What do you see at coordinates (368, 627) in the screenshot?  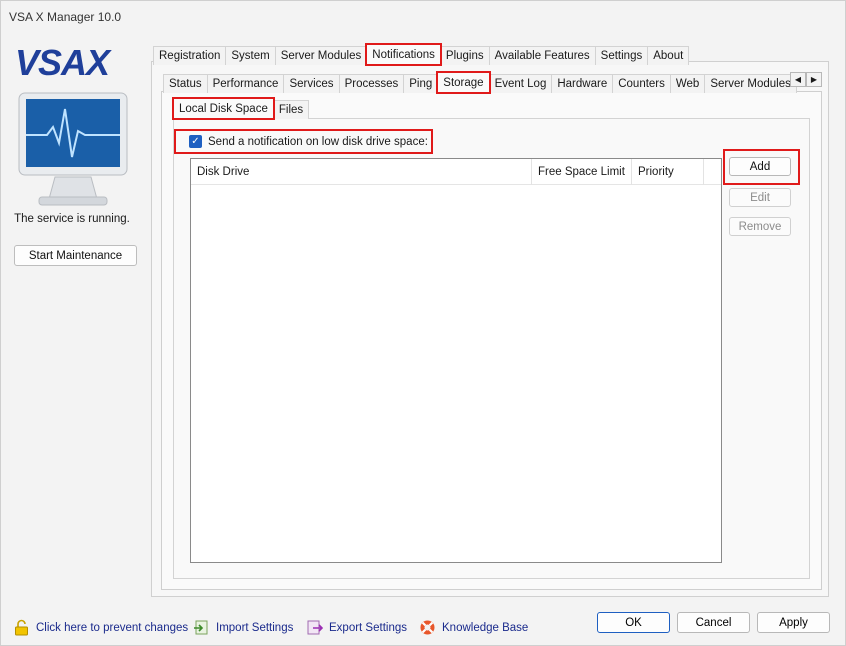 I see `export-settings-label: Export Settings` at bounding box center [368, 627].